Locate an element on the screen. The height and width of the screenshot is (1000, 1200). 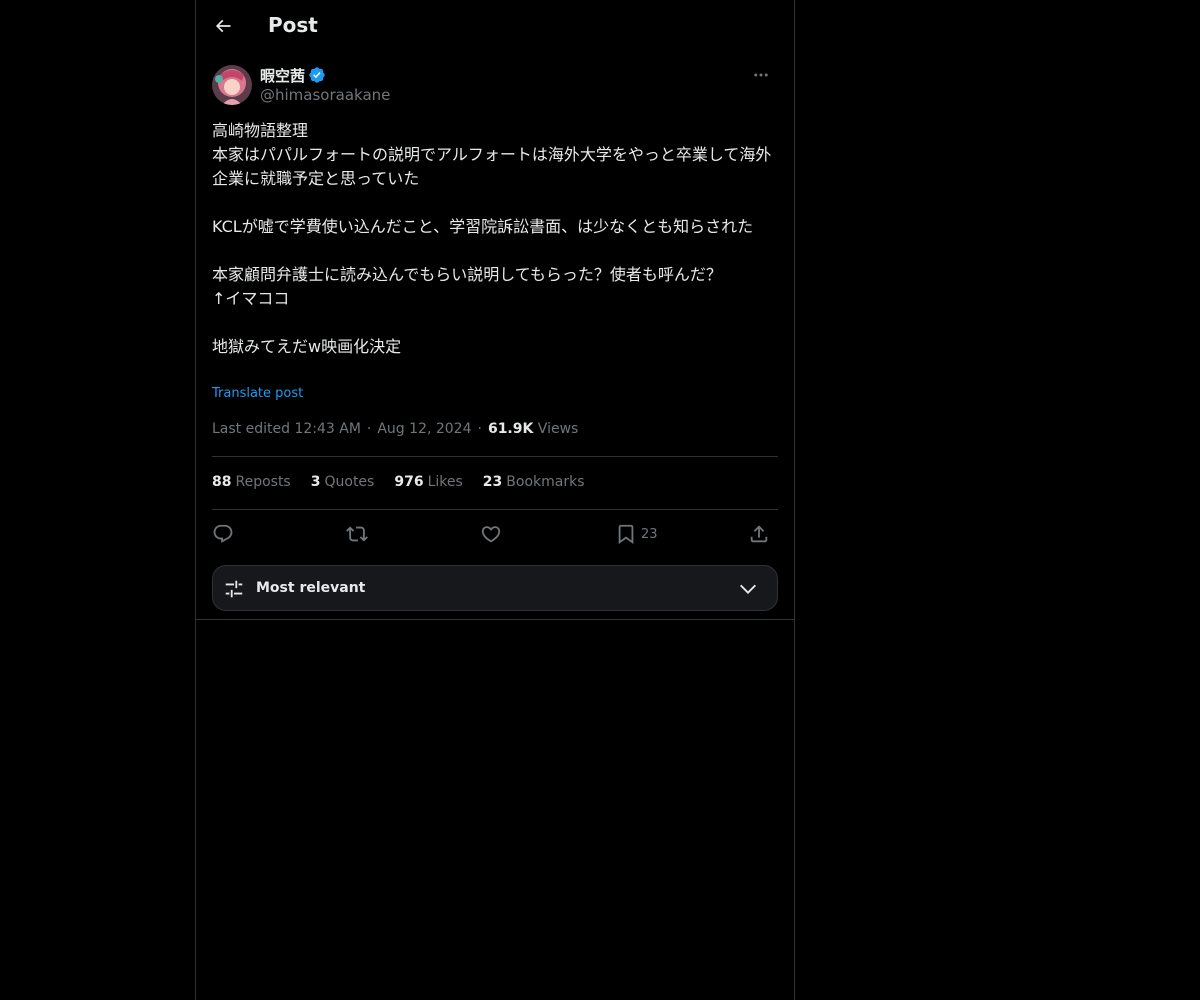
replies-sort-dropdown: Most relevant is located at coordinates (495, 588).